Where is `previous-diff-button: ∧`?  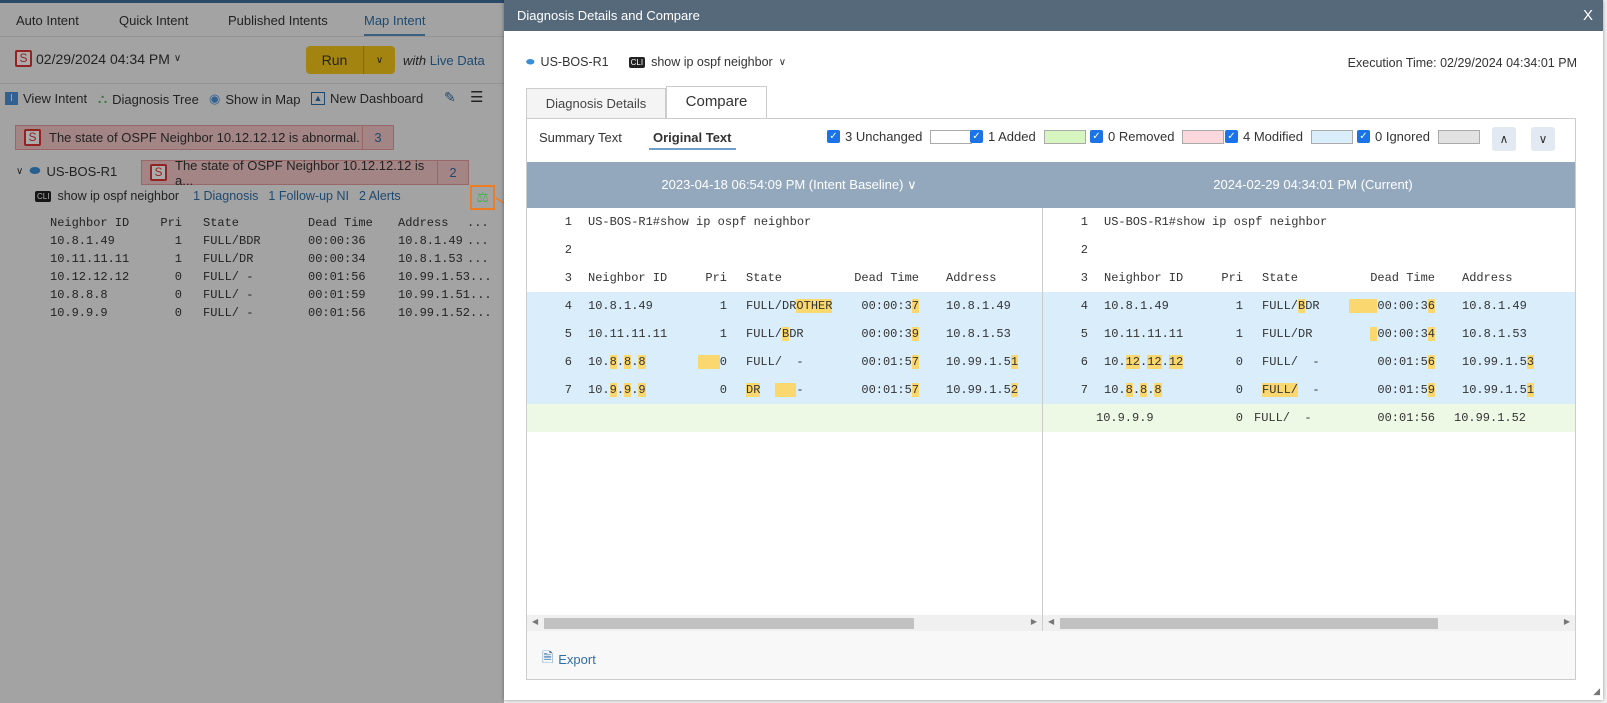
previous-diff-button: ∧ is located at coordinates (1504, 139).